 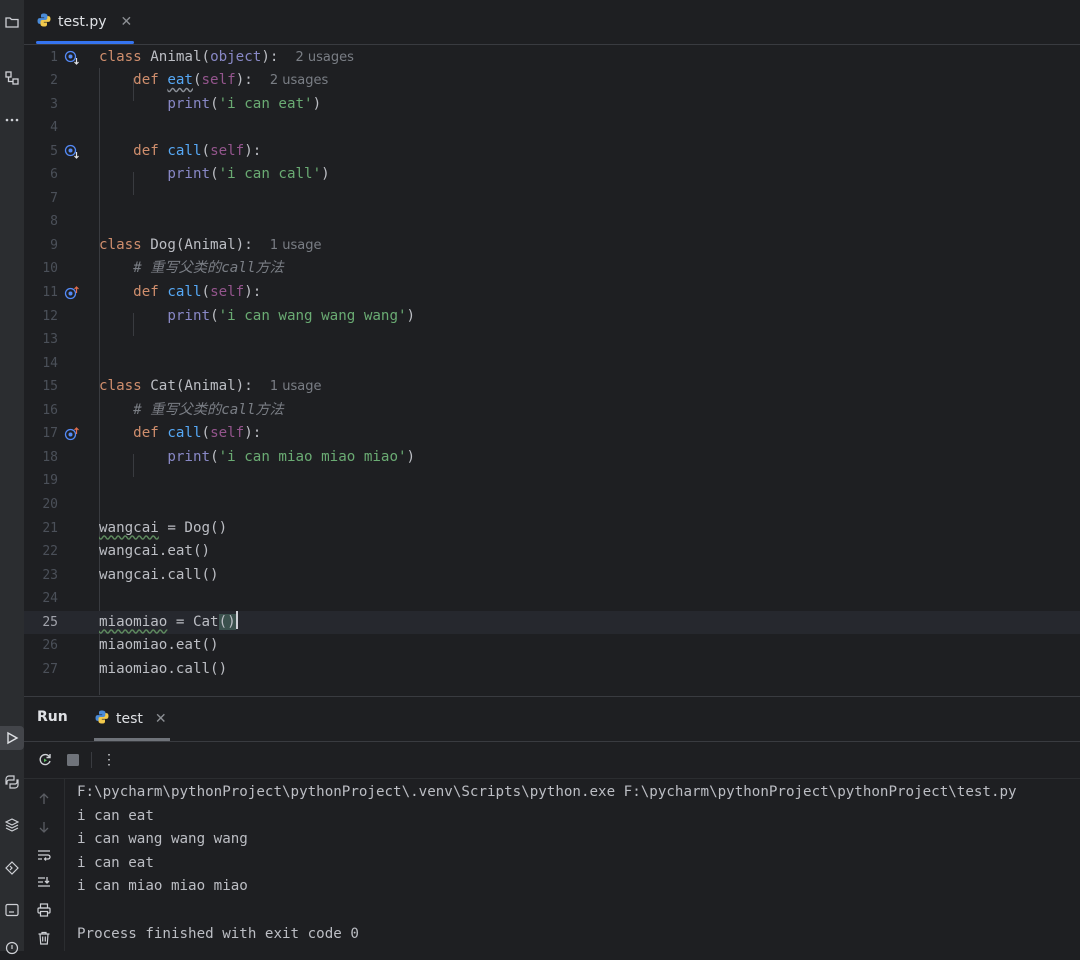 I want to click on active-run-tab-indicator, so click(x=132, y=739).